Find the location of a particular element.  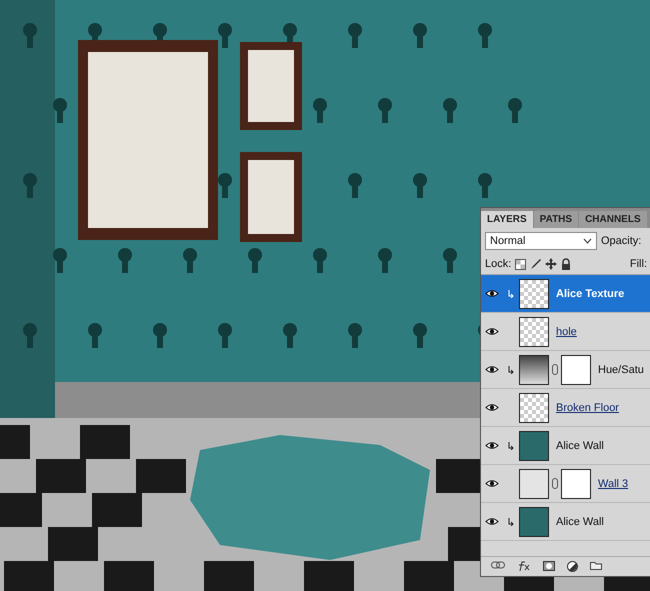

folder-icon is located at coordinates (596, 565).